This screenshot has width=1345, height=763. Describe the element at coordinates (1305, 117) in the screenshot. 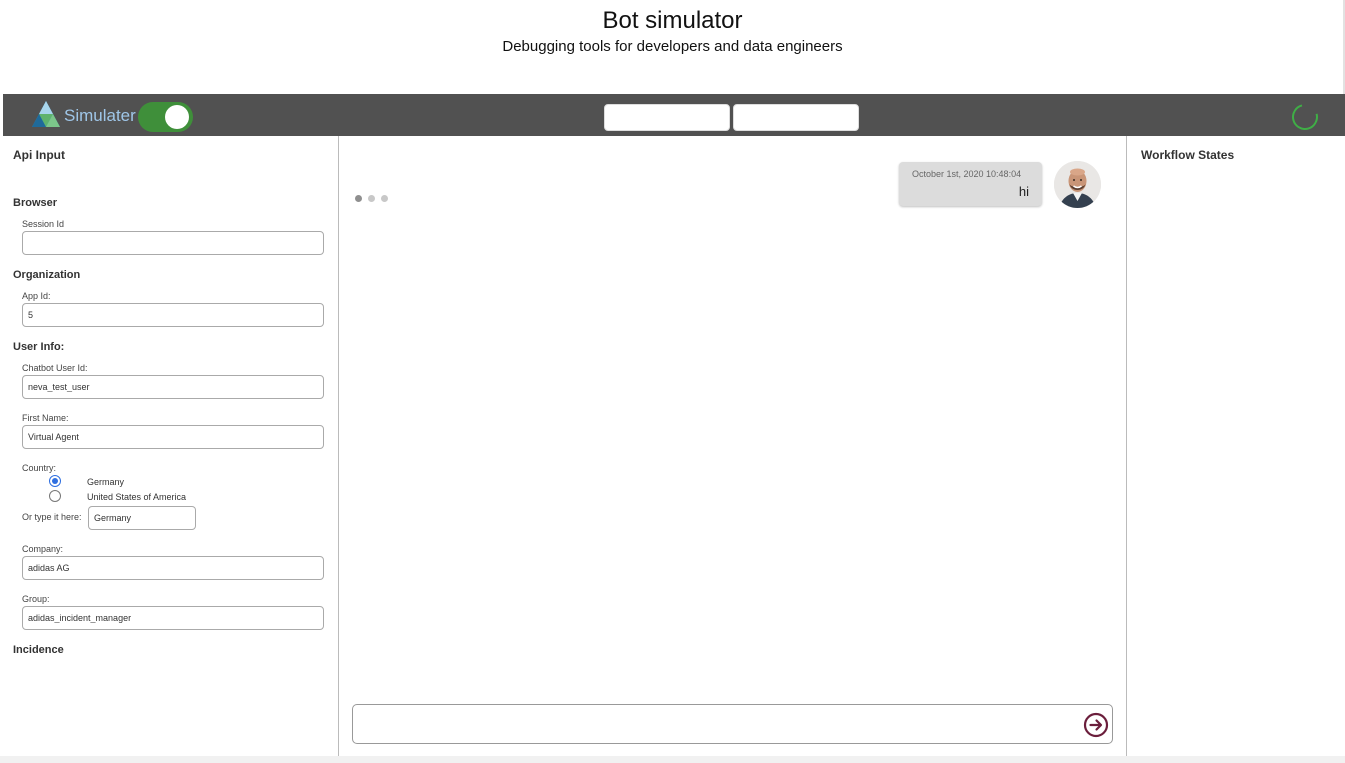

I see `loading-spinner-icon` at that location.